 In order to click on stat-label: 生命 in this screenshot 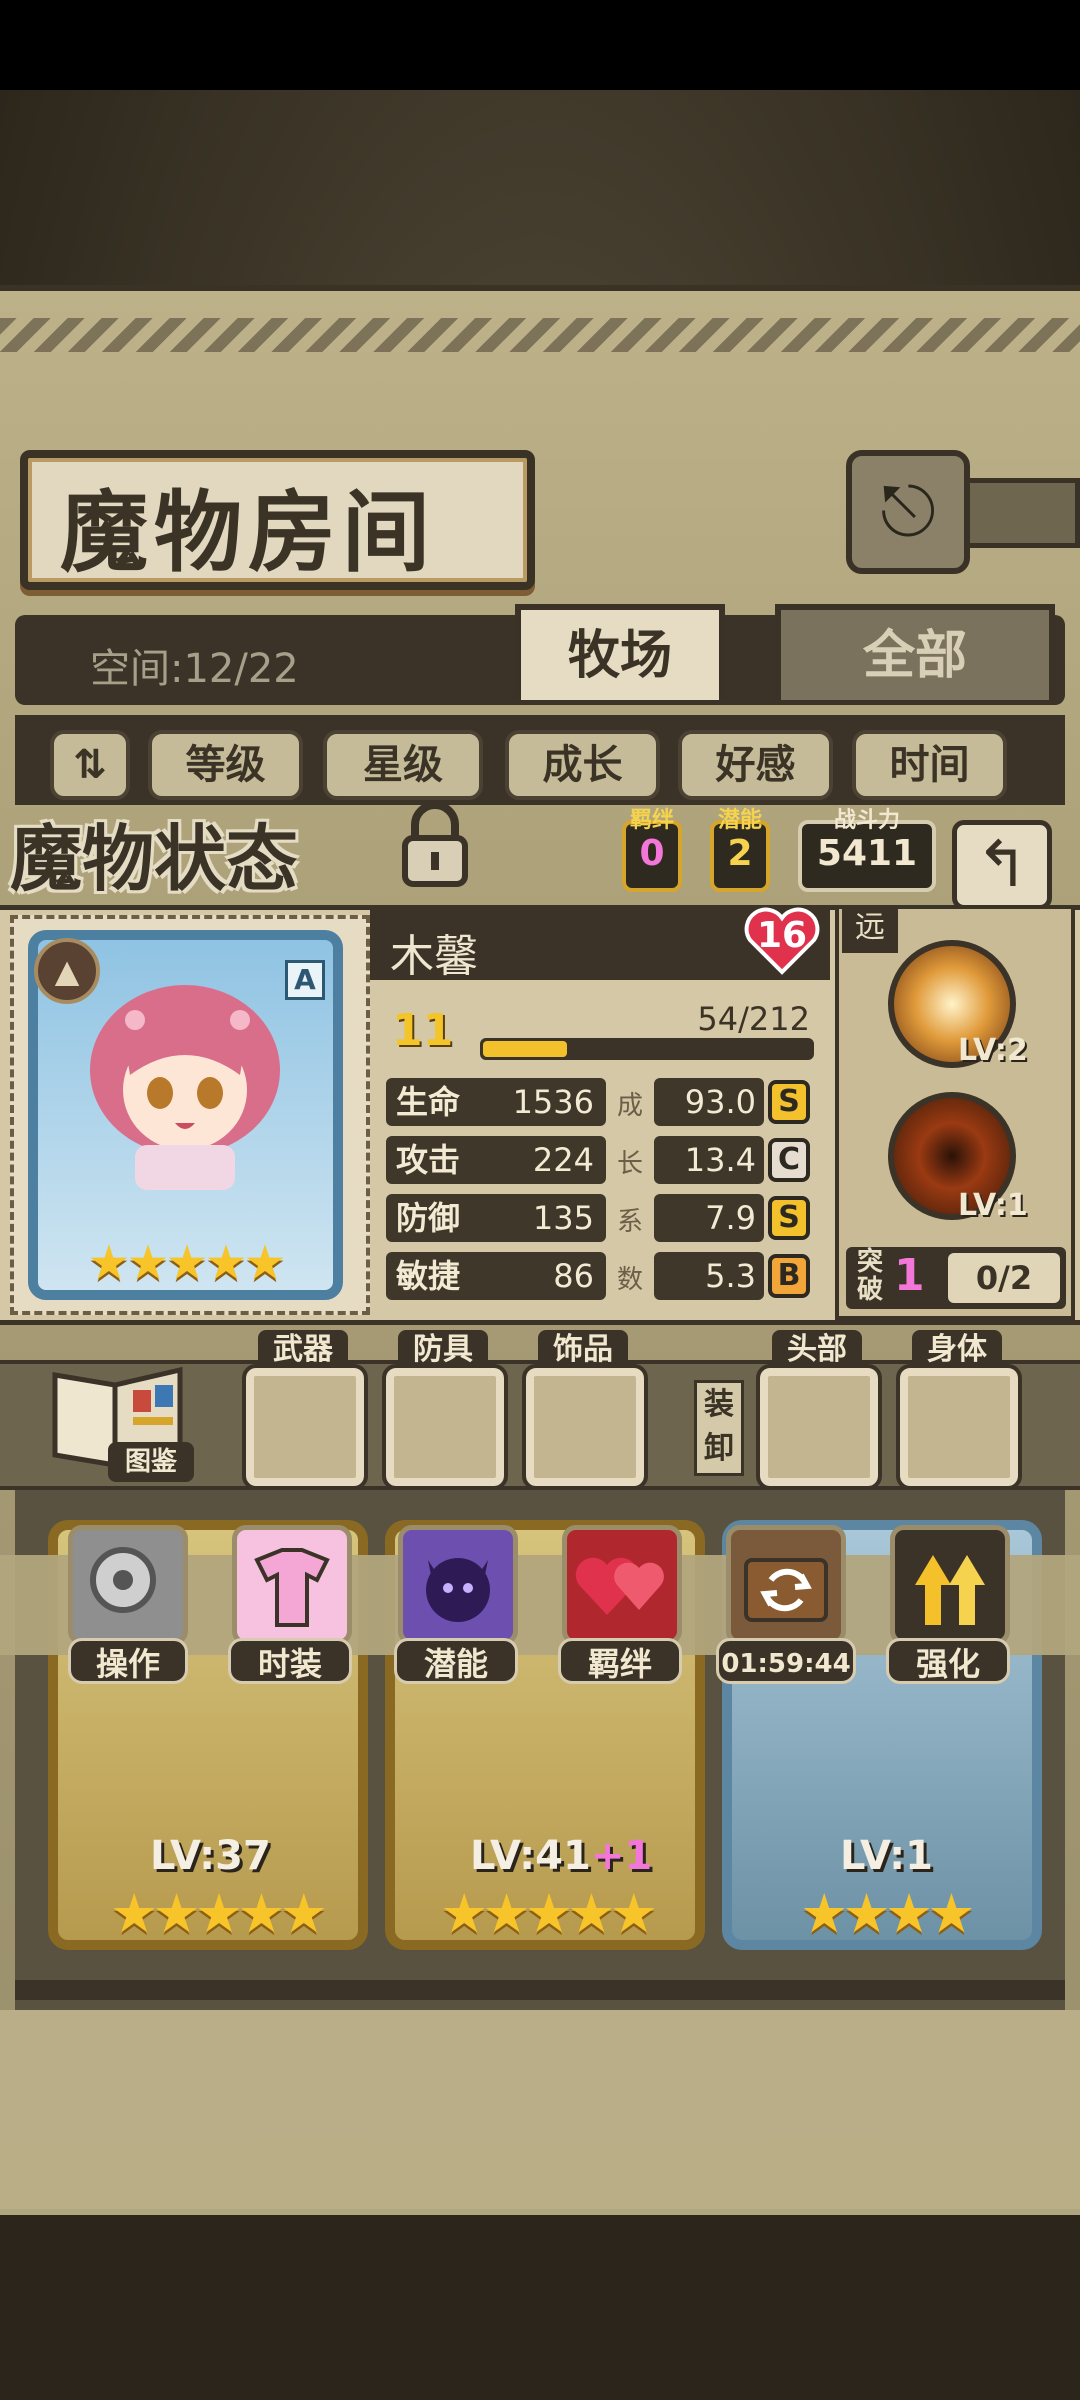, I will do `click(428, 1102)`.